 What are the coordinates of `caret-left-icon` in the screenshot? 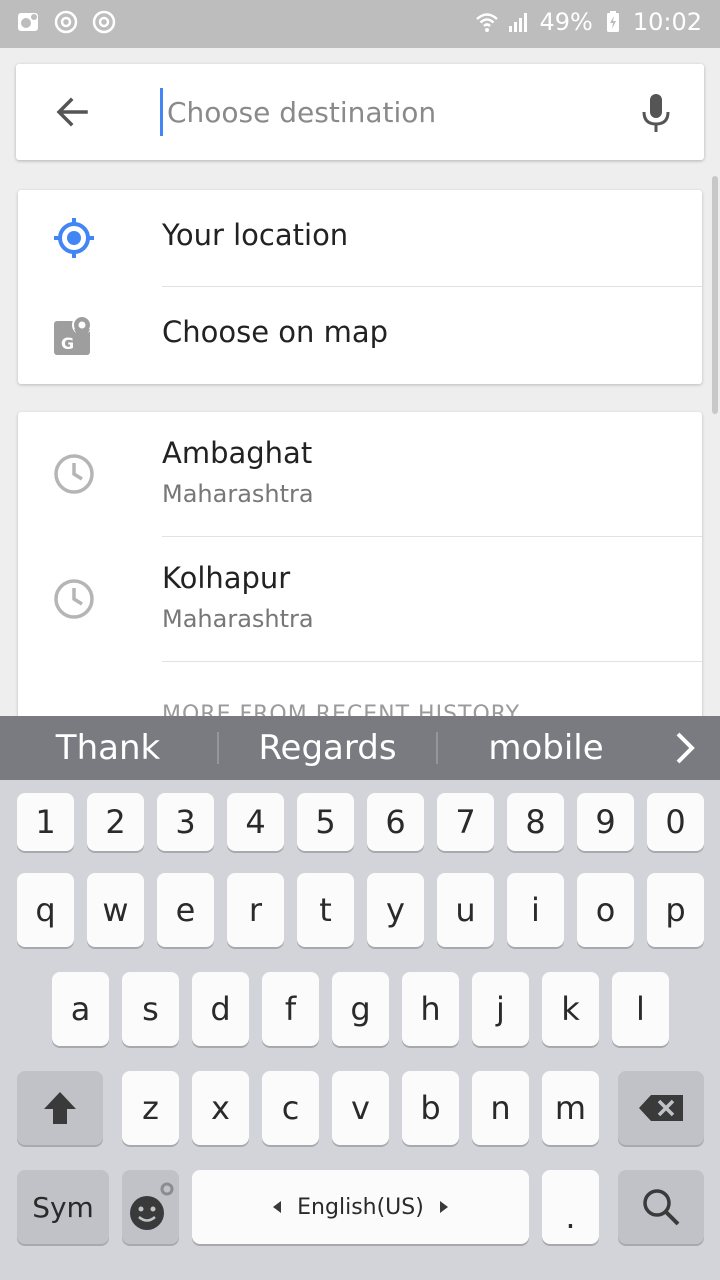 It's located at (277, 1207).